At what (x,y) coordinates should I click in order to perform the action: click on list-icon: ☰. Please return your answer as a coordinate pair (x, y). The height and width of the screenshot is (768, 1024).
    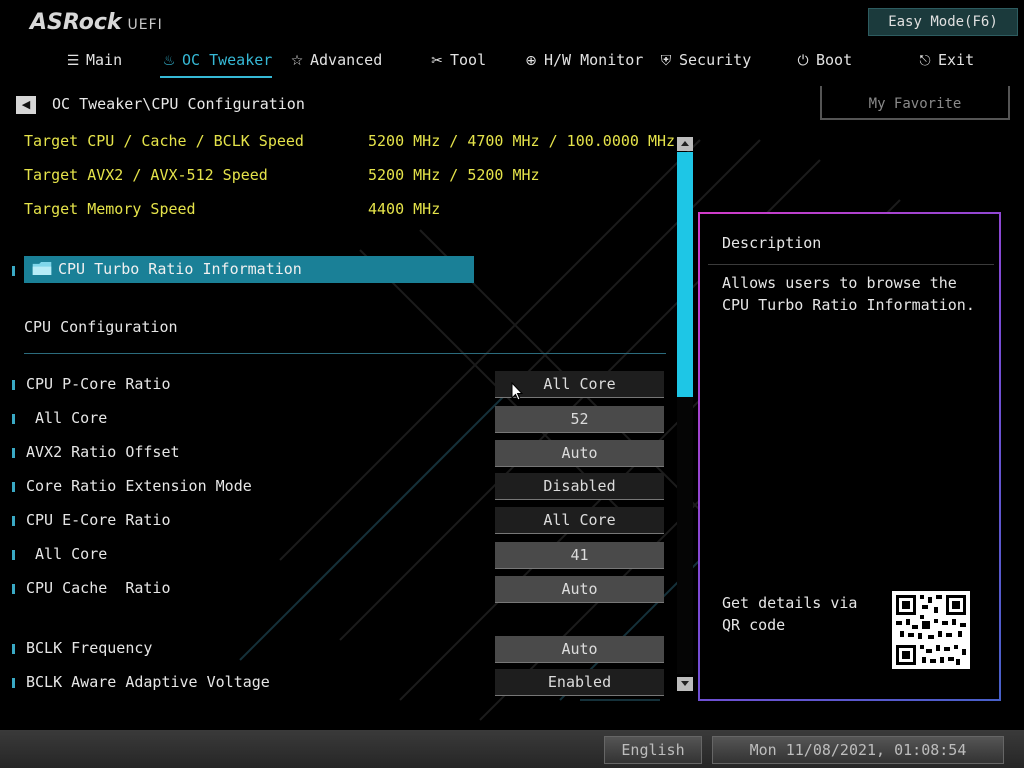
    Looking at the image, I should click on (73, 61).